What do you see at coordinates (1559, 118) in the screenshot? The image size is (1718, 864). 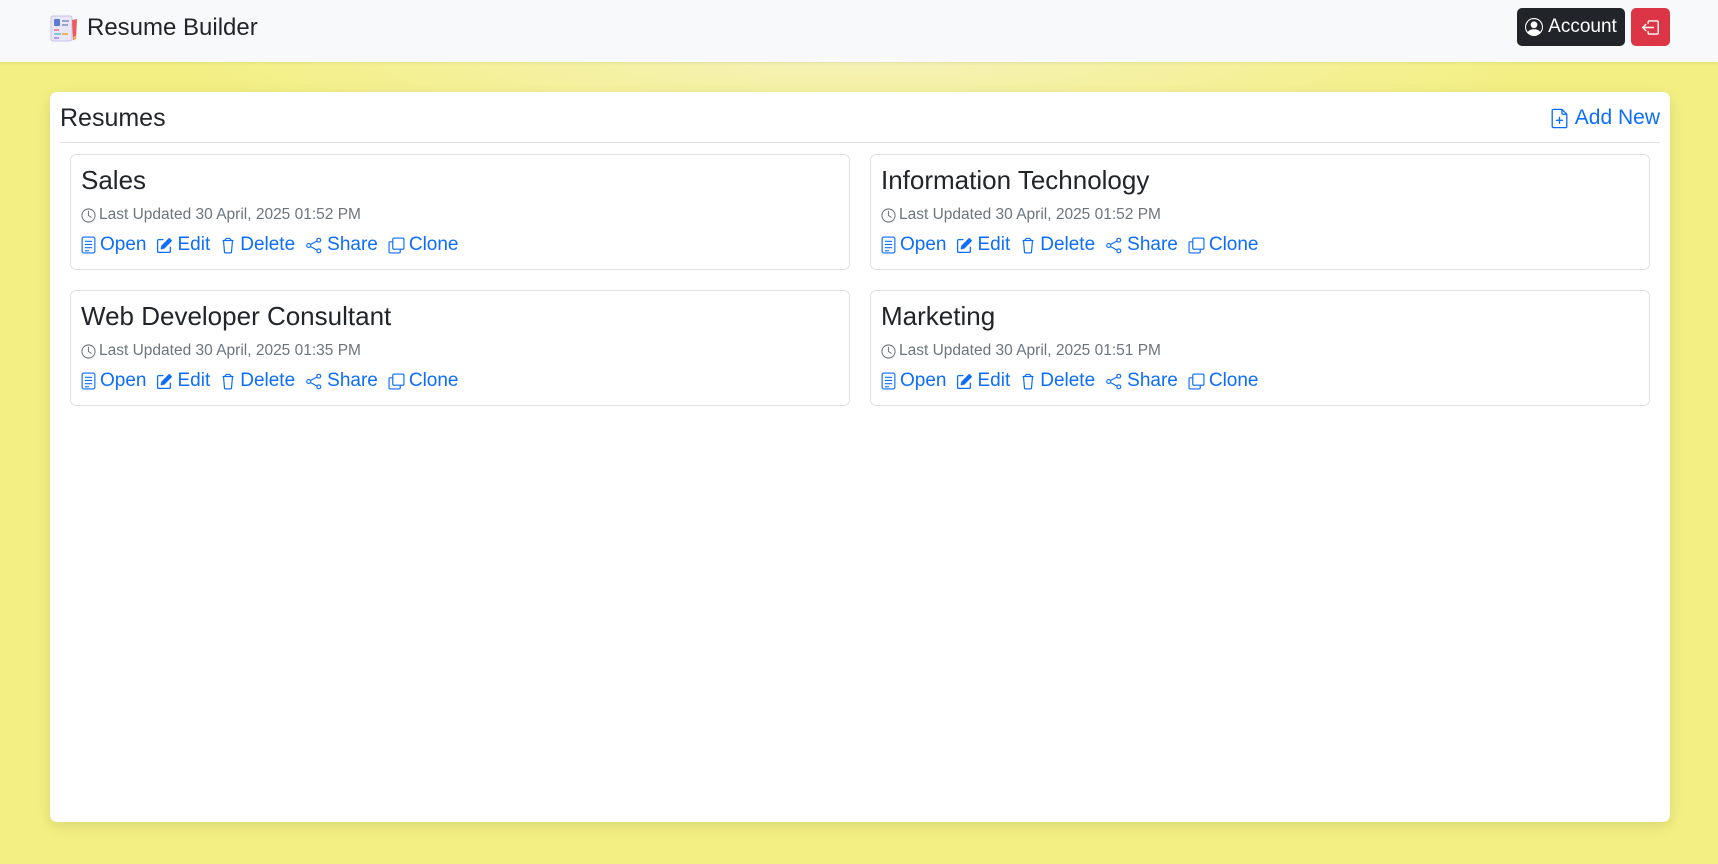 I see `file-earmark-plus-icon` at bounding box center [1559, 118].